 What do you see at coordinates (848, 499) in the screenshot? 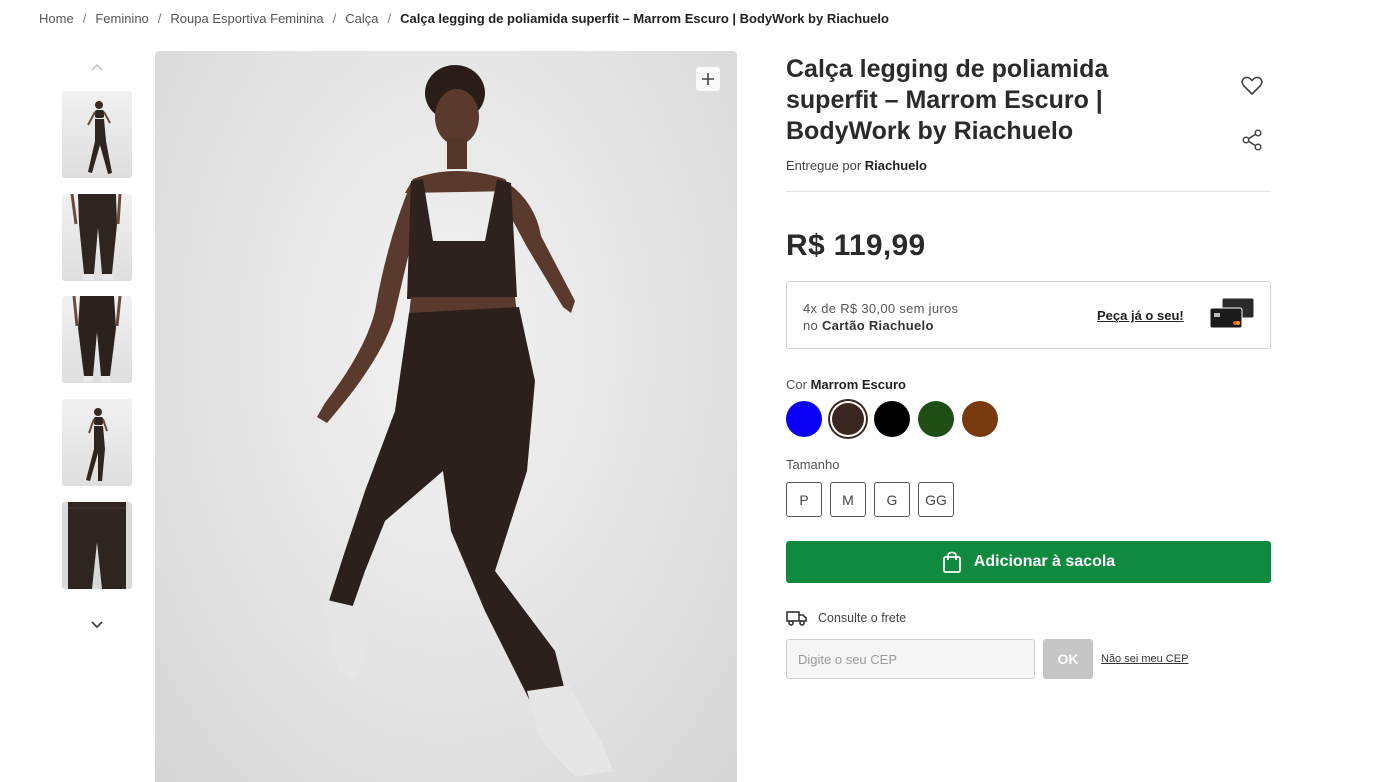
I see `size-option-m: M` at bounding box center [848, 499].